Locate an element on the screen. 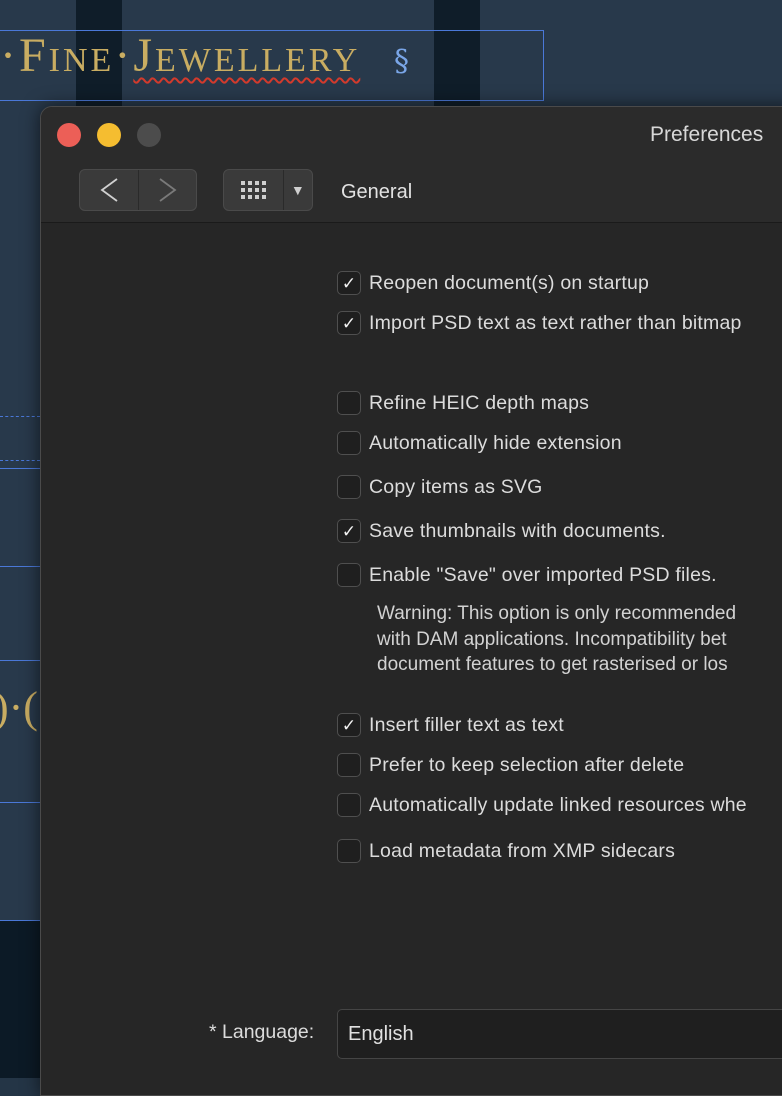  minimize-button is located at coordinates (109, 135).